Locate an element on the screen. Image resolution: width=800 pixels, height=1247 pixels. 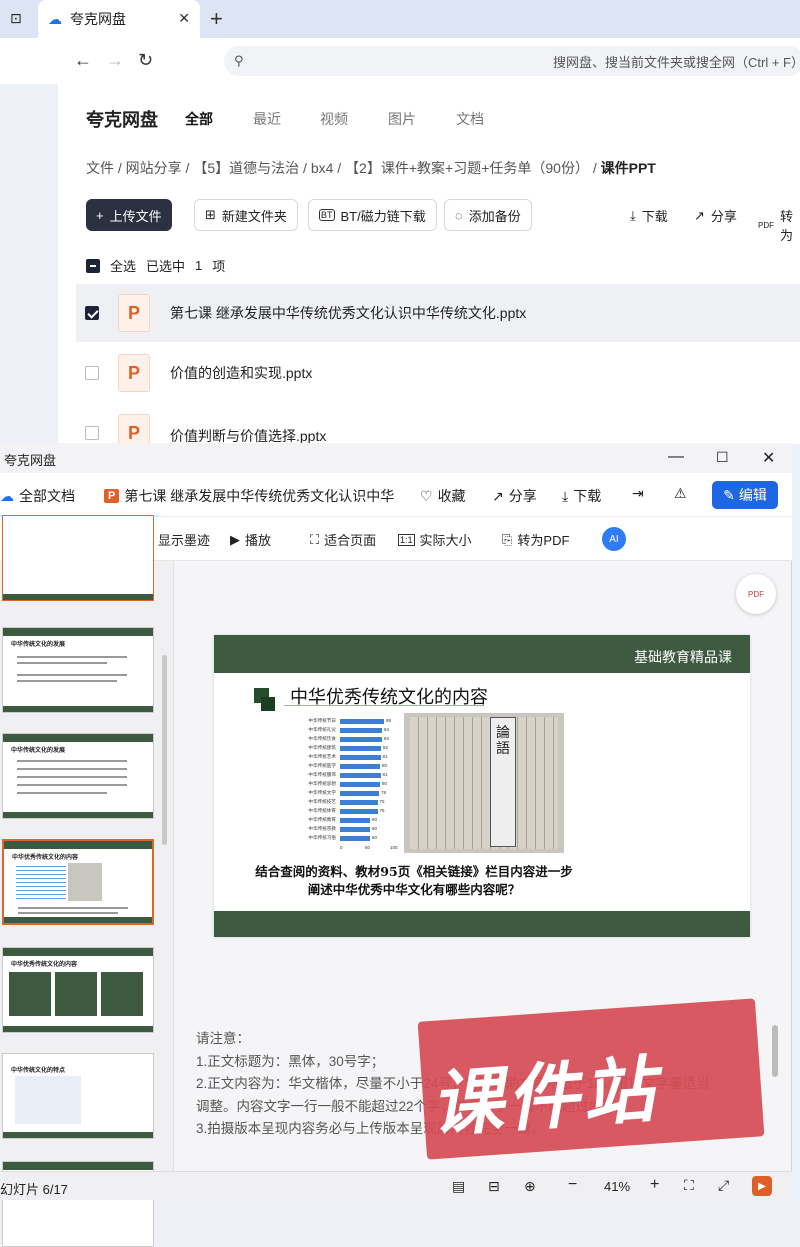
thumb-title: 中华传统文化的发展 is located at coordinates (38, 645).